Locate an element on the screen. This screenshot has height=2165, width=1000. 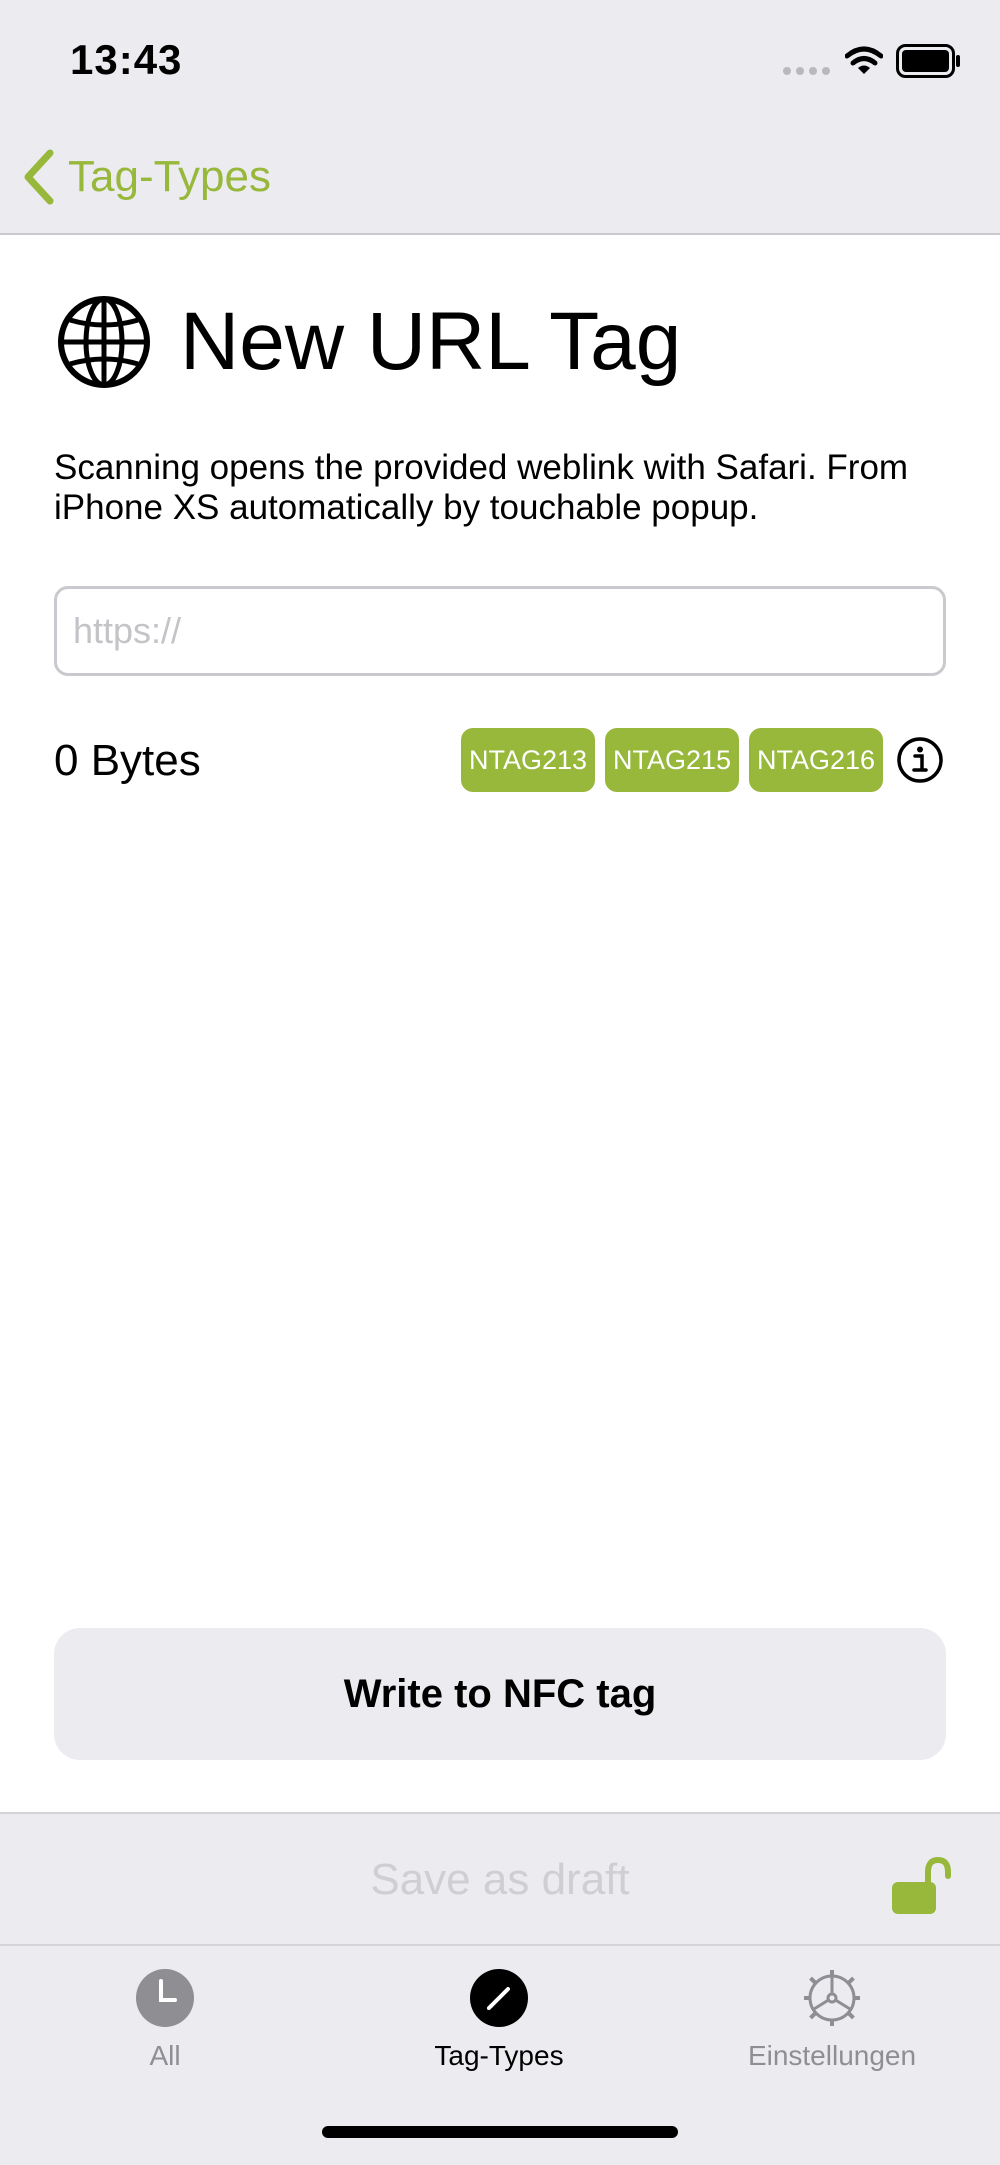
back-button: Tag-Types is located at coordinates (145, 177).